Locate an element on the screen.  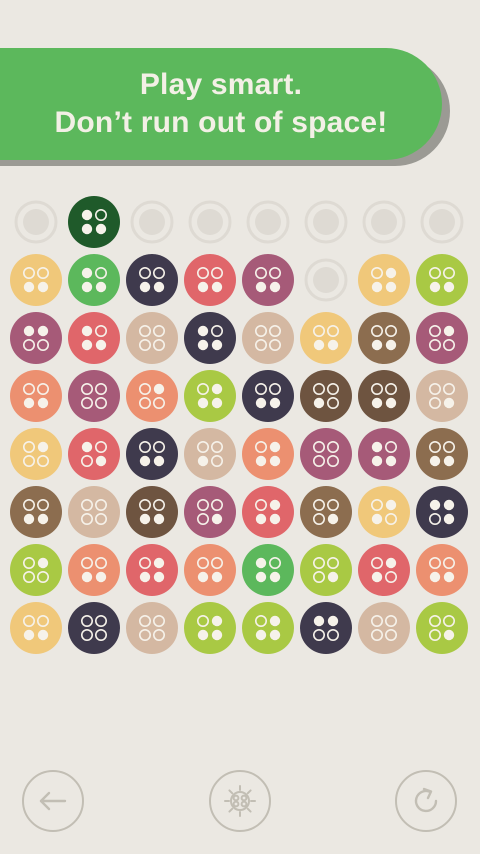
restart-button is located at coordinates (426, 801).